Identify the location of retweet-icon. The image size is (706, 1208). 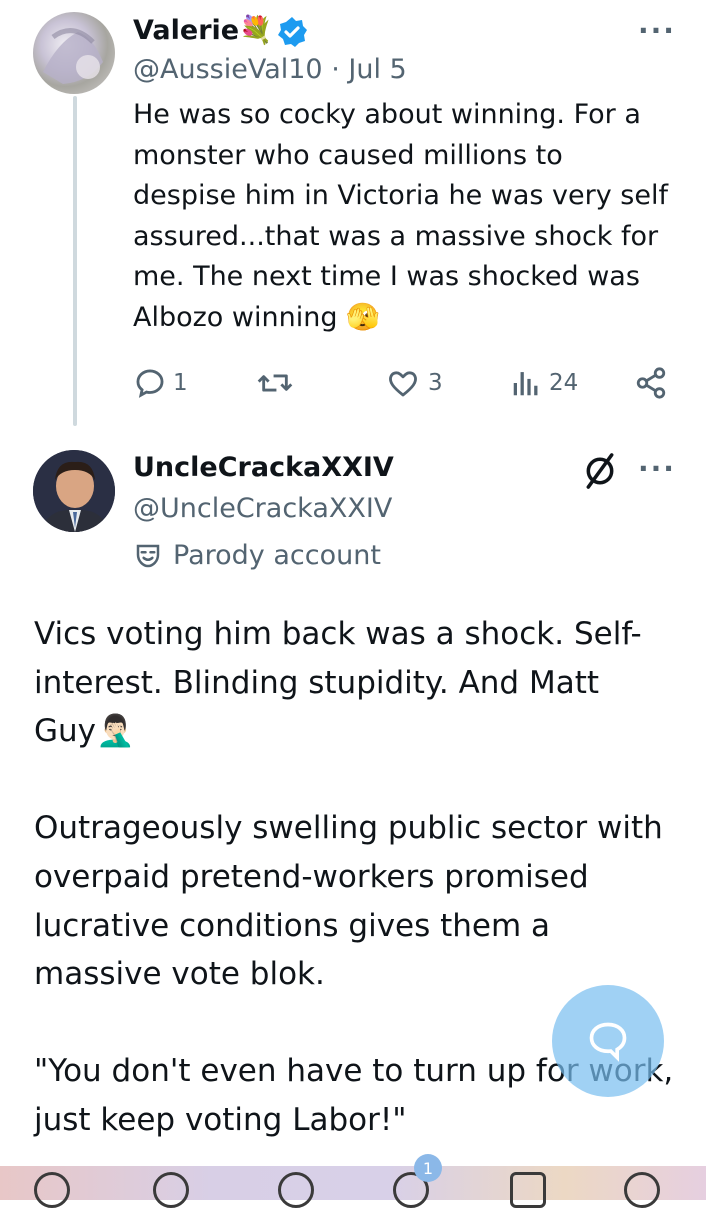
(275, 383).